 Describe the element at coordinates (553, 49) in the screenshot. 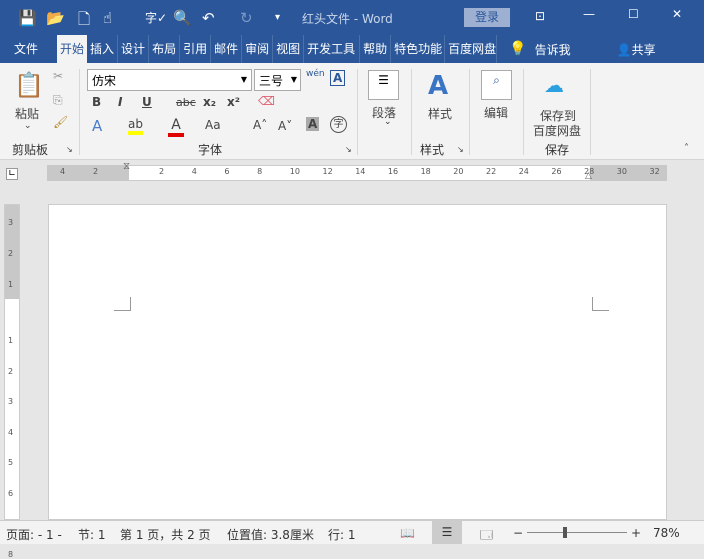

I see `tell-me: 告诉我` at that location.